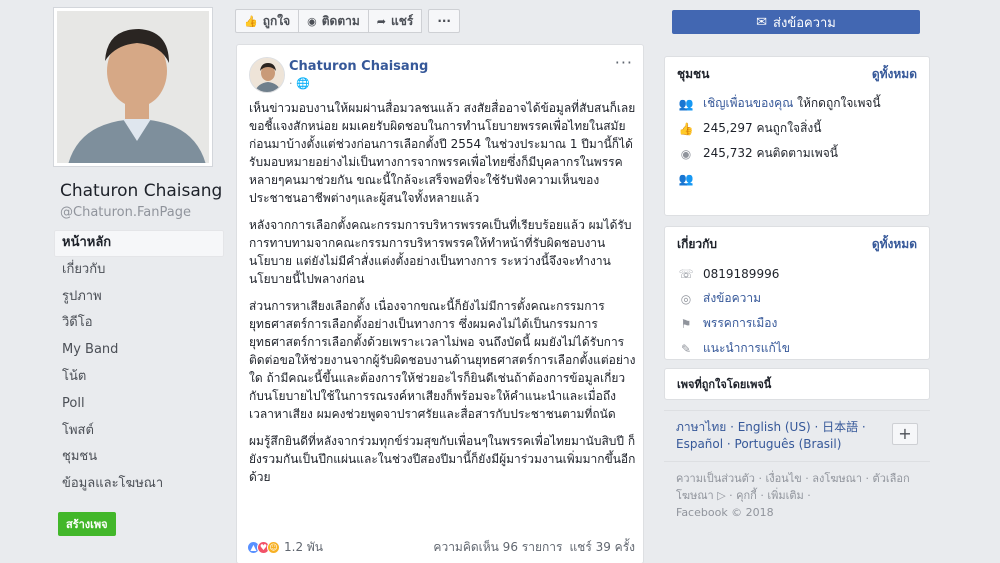 Image resolution: width=1000 pixels, height=563 pixels. Describe the element at coordinates (304, 546) in the screenshot. I see `reaction-count: 1.2 พัน` at that location.